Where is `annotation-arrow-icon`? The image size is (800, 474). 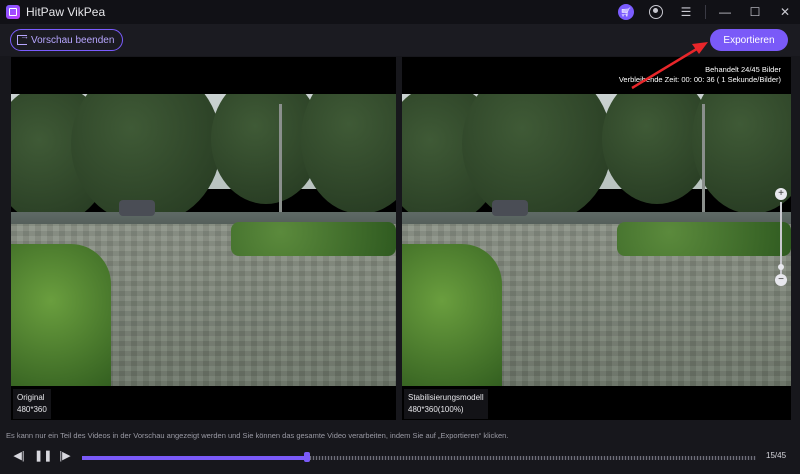
annotation-arrow-icon is located at coordinates (669, 66).